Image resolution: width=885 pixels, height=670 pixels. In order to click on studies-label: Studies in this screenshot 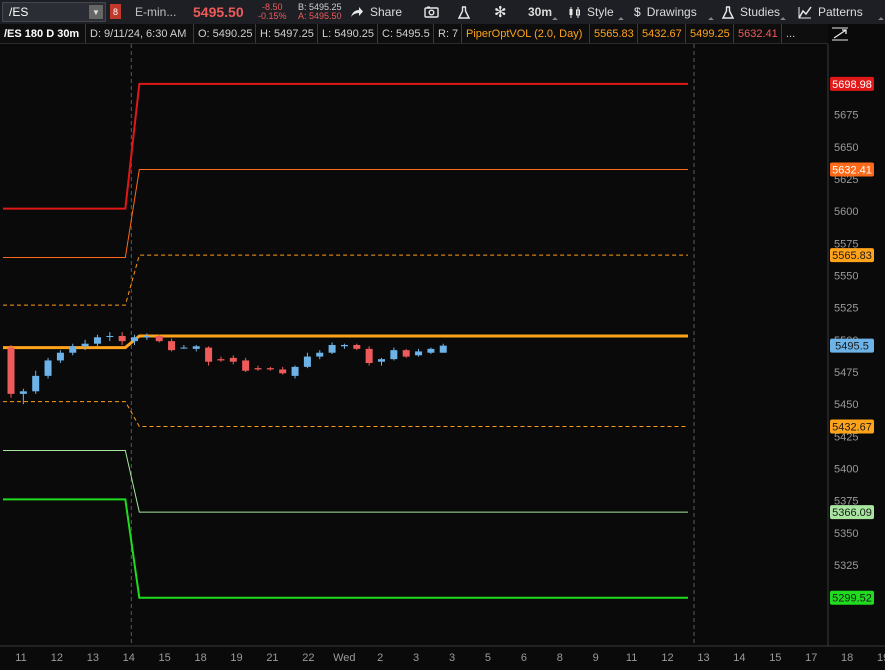, I will do `click(760, 12)`.